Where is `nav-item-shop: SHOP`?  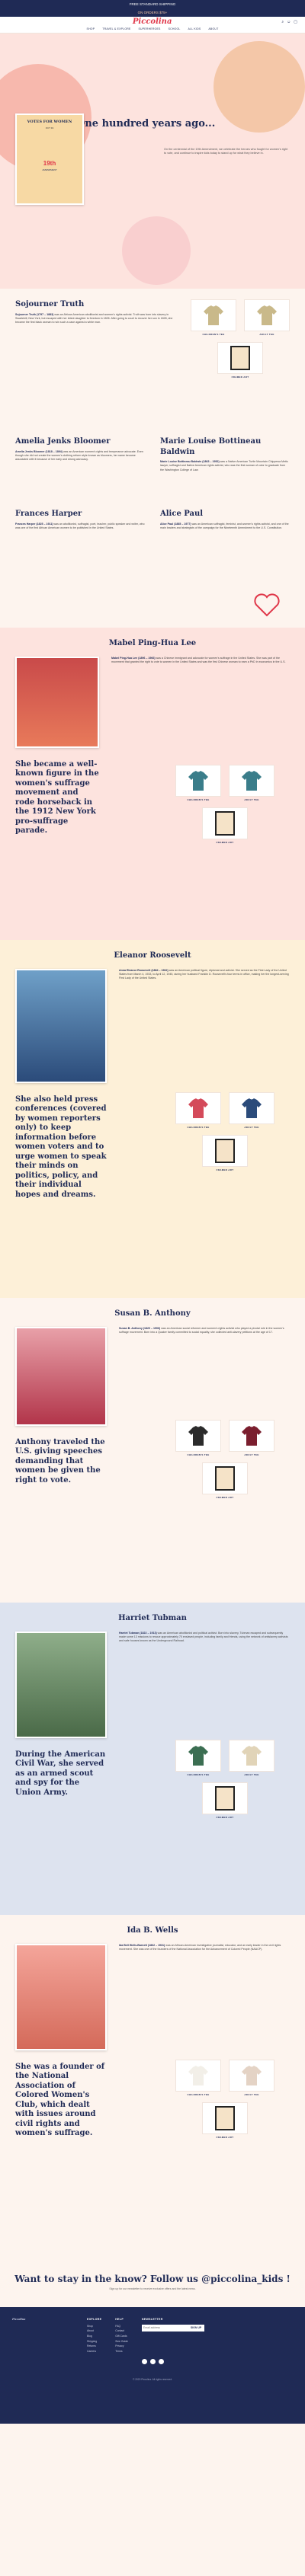
nav-item-shop: SHOP is located at coordinates (91, 29).